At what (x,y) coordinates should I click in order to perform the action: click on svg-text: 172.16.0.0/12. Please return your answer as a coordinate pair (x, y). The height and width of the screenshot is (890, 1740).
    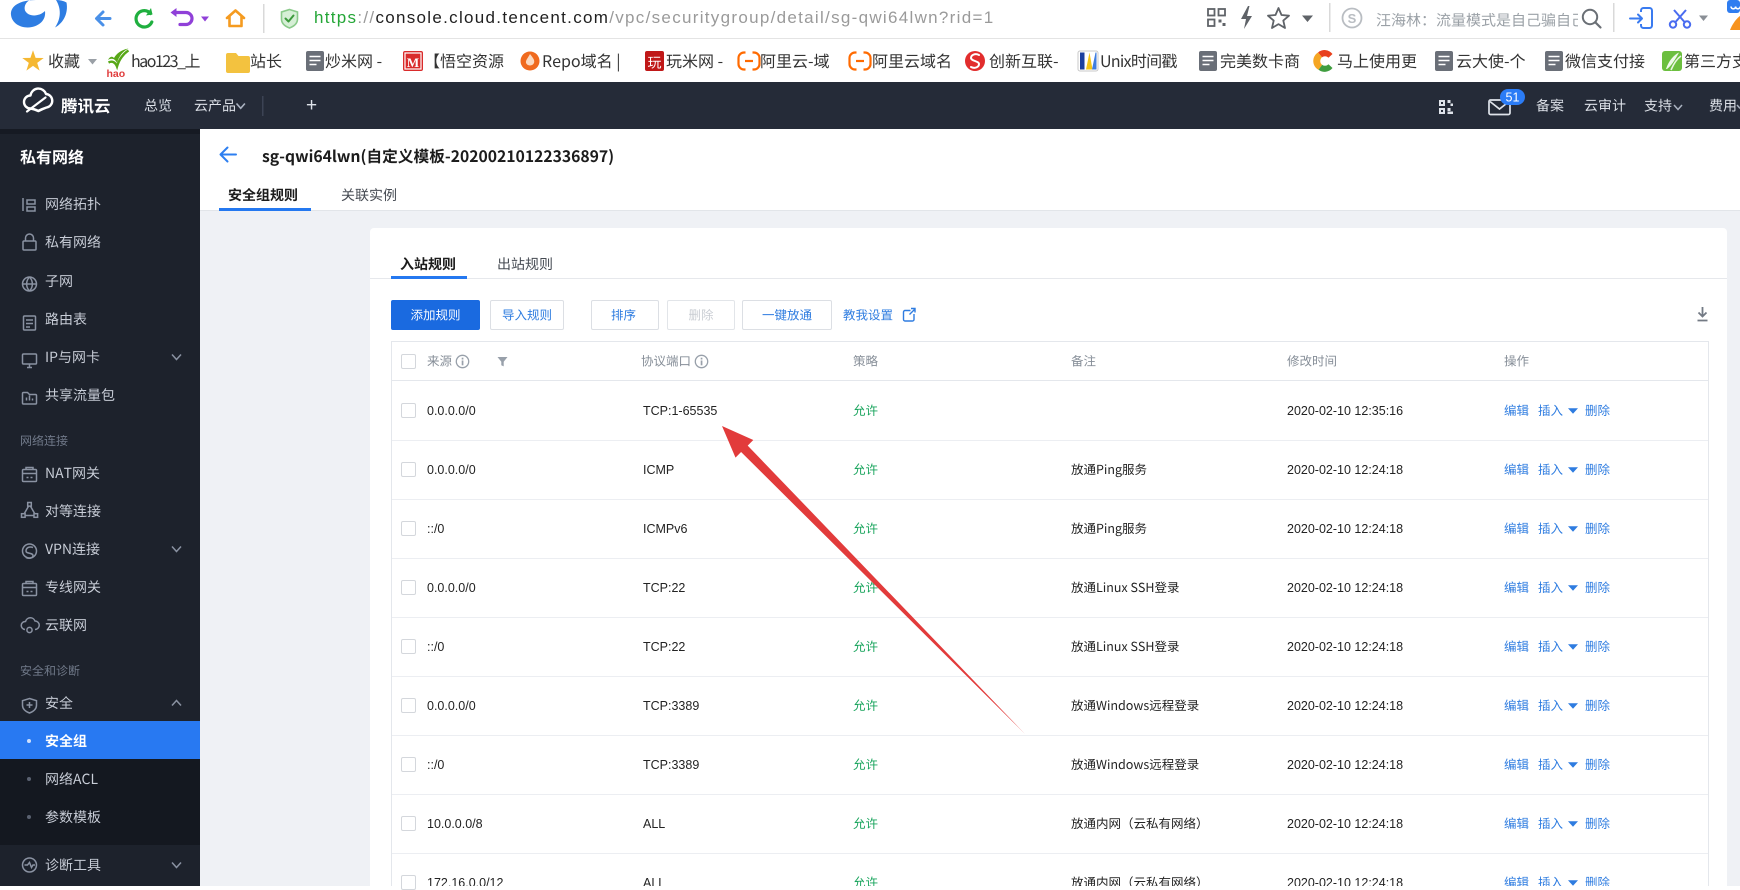
    Looking at the image, I should click on (465, 881).